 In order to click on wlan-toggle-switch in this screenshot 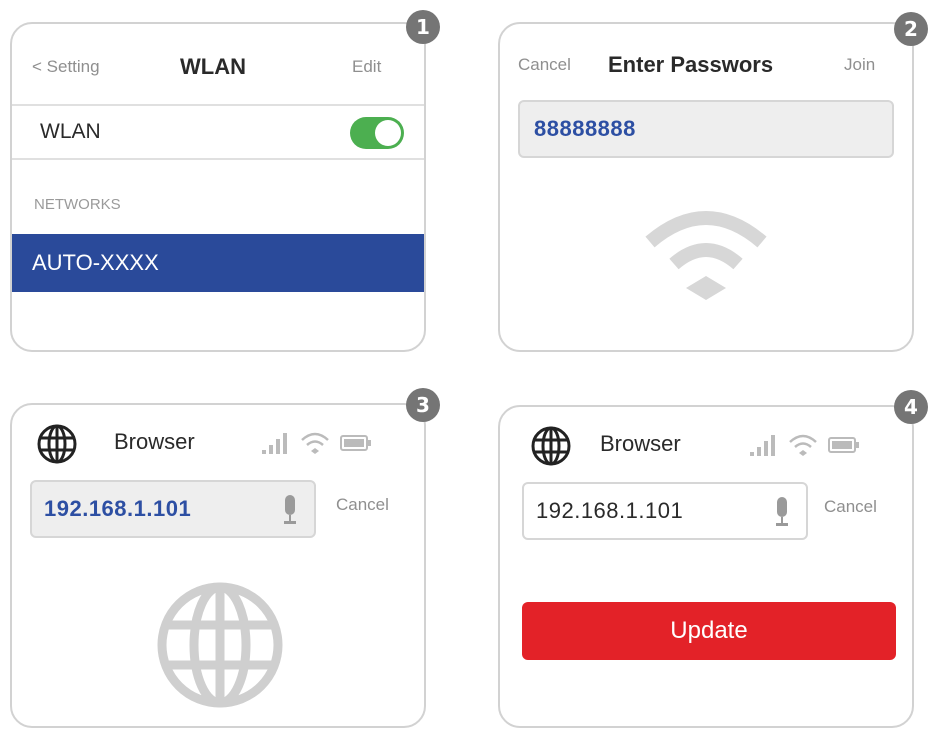, I will do `click(377, 133)`.